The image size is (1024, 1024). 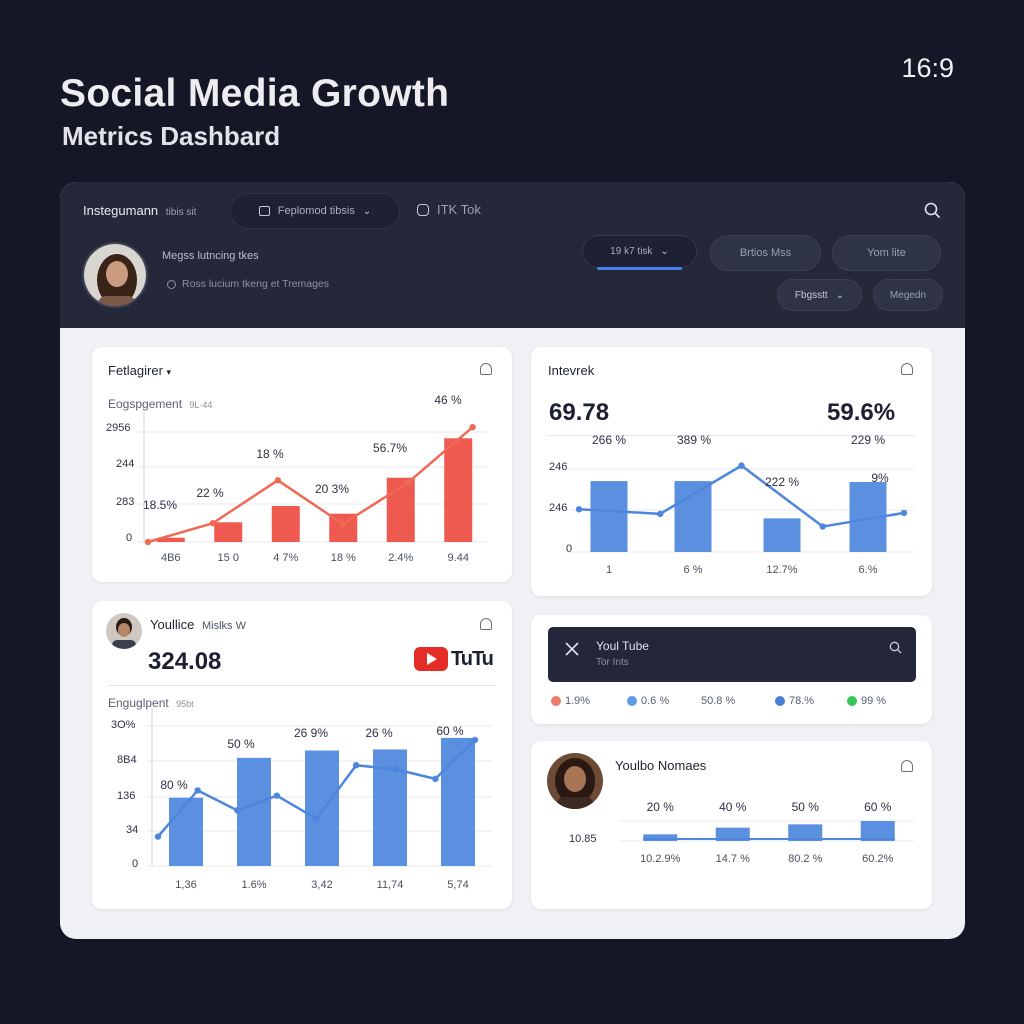 What do you see at coordinates (693, 570) in the screenshot?
I see `x-tick-label: 6 %` at bounding box center [693, 570].